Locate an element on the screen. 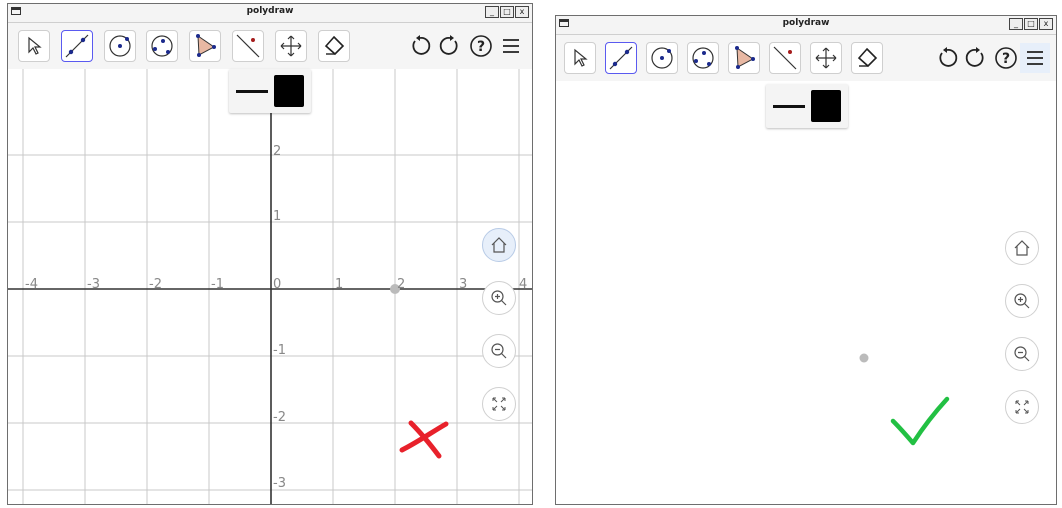 The width and height of the screenshot is (1062, 508). y-tick-label: 1 is located at coordinates (277, 216).